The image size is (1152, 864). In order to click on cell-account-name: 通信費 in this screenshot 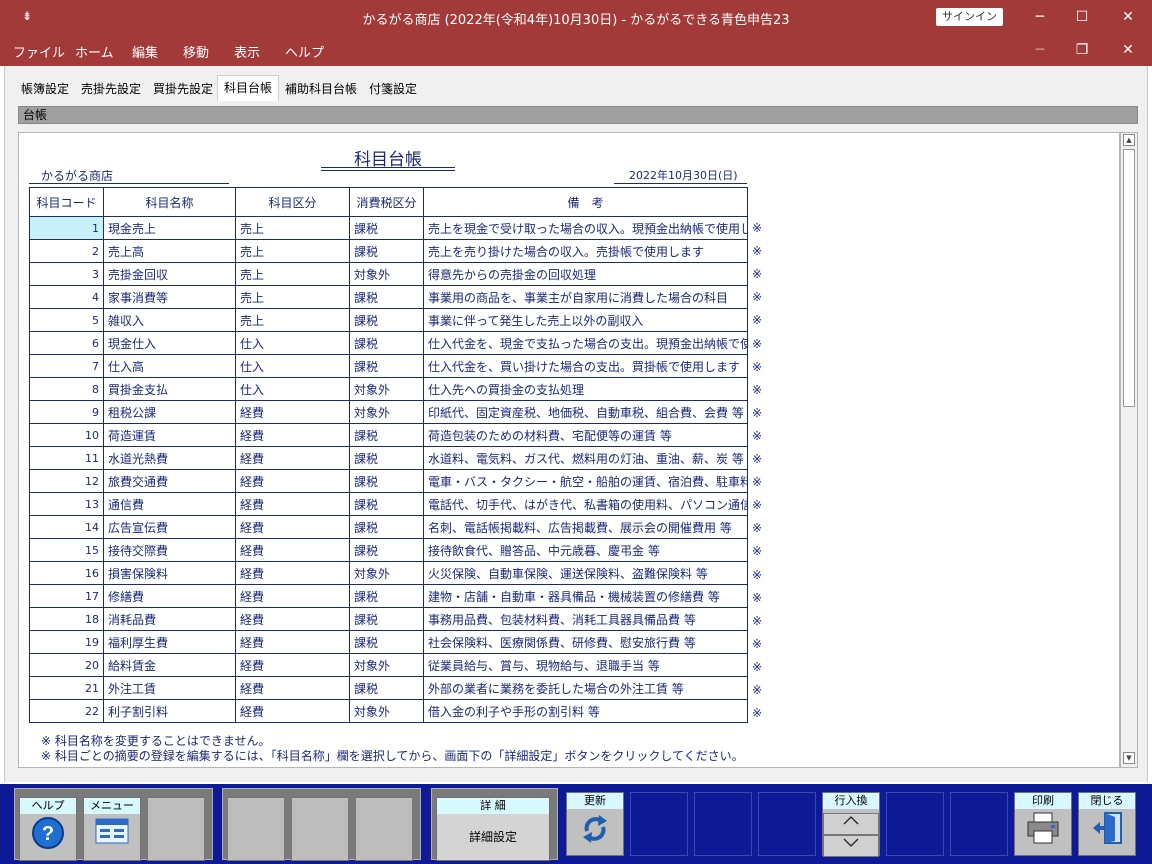, I will do `click(169, 504)`.